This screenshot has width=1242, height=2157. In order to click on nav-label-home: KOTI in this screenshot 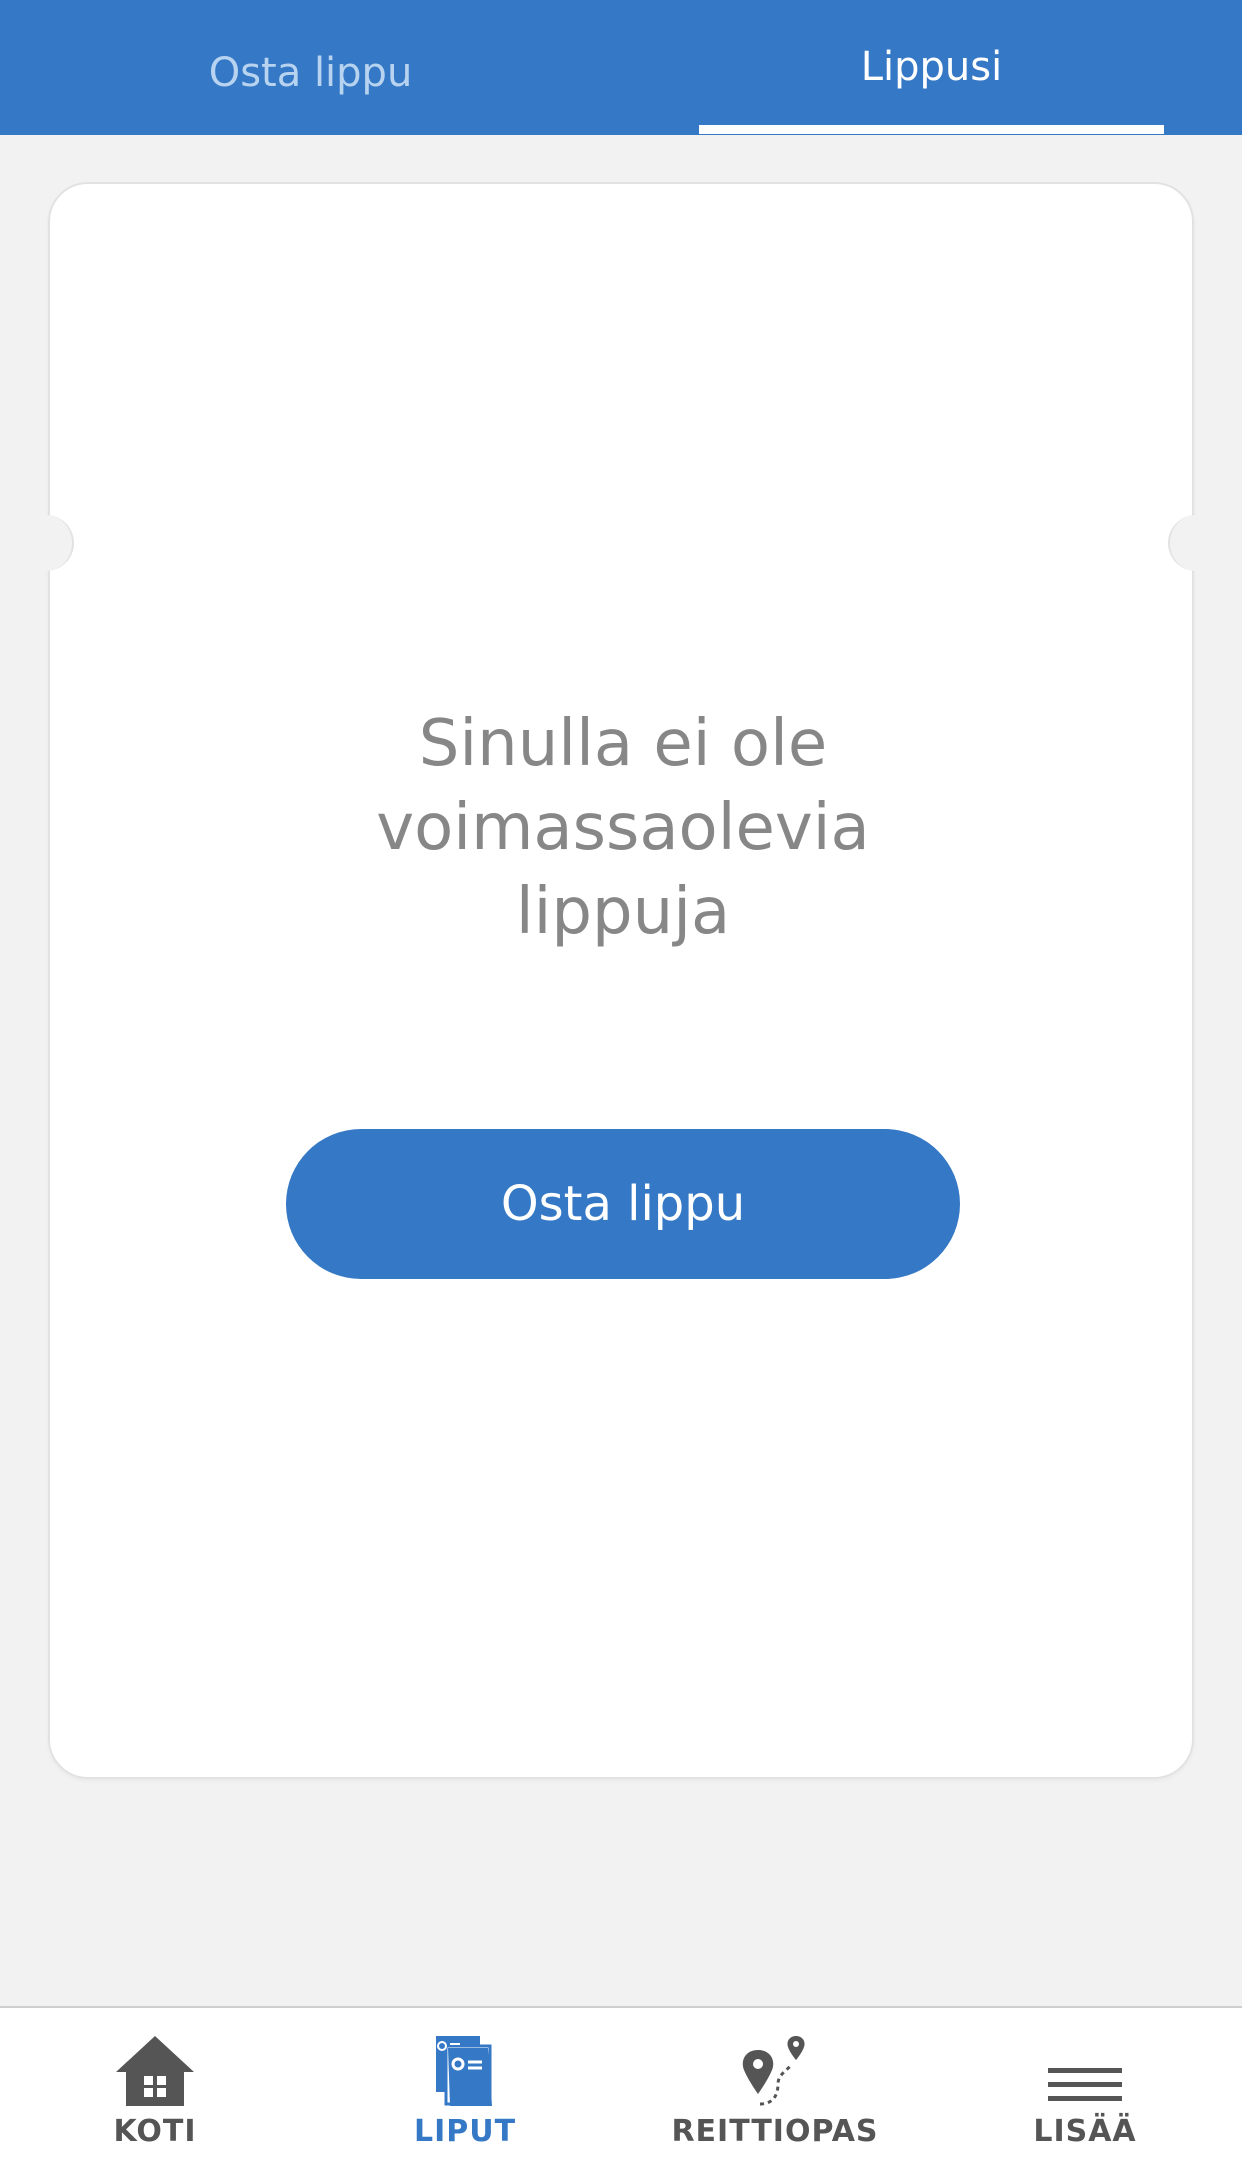, I will do `click(155, 2131)`.